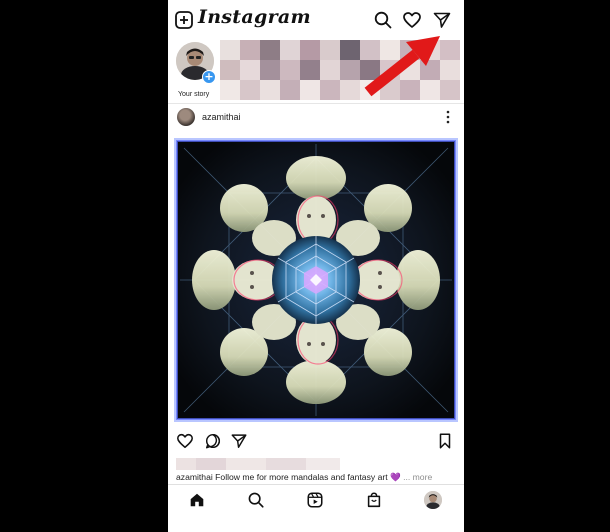 This screenshot has width=610, height=532. I want to click on likes-blurred, so click(258, 464).